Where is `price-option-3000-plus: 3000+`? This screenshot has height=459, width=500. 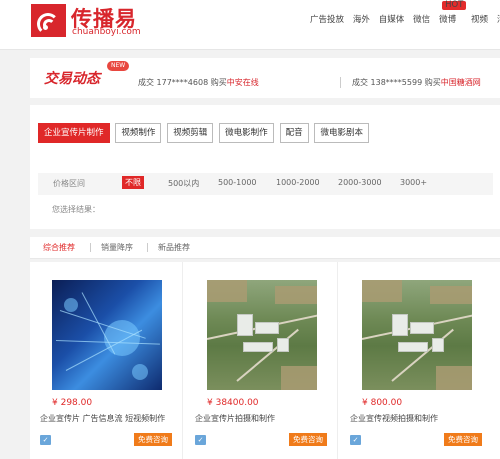 price-option-3000-plus: 3000+ is located at coordinates (413, 182).